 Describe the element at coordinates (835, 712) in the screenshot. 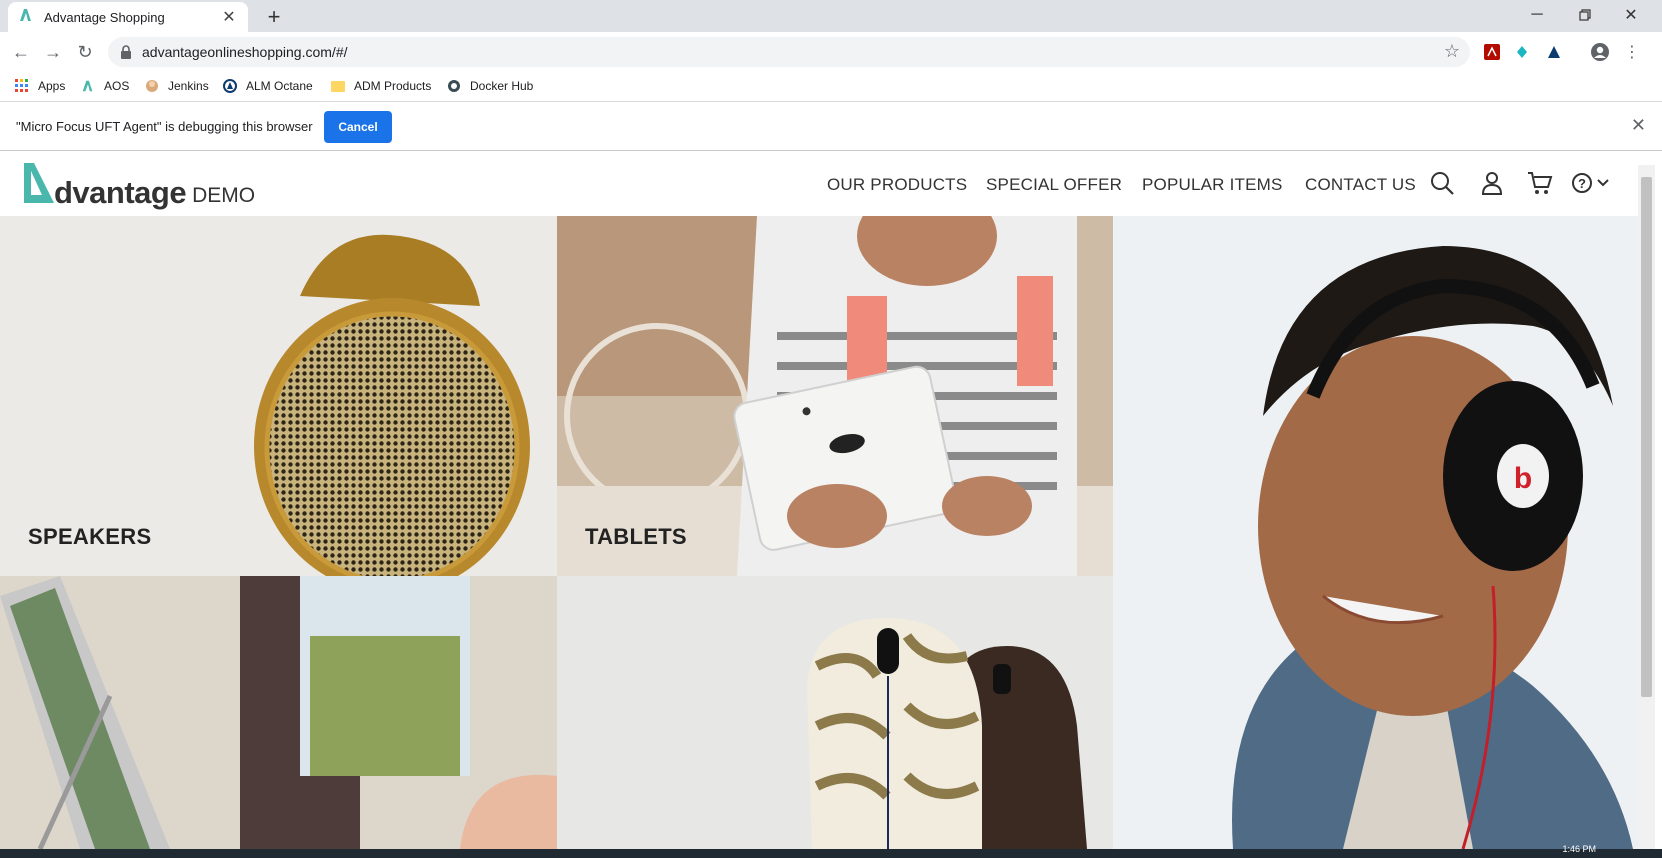

I see `category-mice-tile` at that location.